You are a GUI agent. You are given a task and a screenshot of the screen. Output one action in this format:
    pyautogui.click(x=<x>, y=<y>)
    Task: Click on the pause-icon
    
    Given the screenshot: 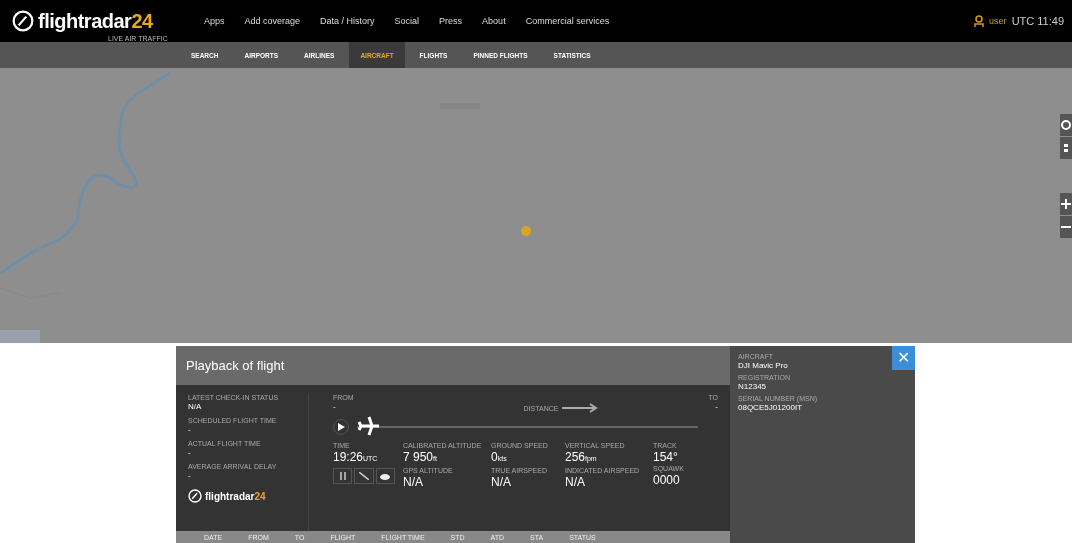 What is the action you would take?
    pyautogui.click(x=342, y=476)
    